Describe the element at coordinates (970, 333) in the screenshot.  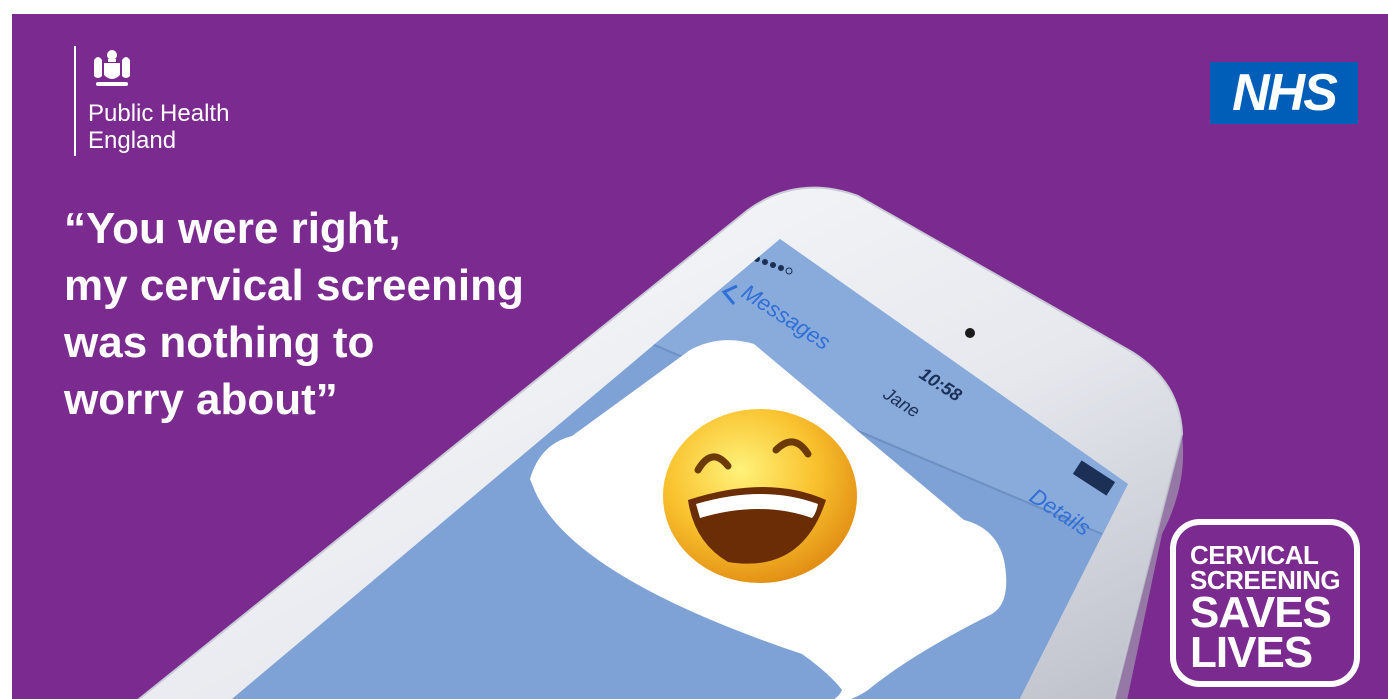
I see `front-camera` at that location.